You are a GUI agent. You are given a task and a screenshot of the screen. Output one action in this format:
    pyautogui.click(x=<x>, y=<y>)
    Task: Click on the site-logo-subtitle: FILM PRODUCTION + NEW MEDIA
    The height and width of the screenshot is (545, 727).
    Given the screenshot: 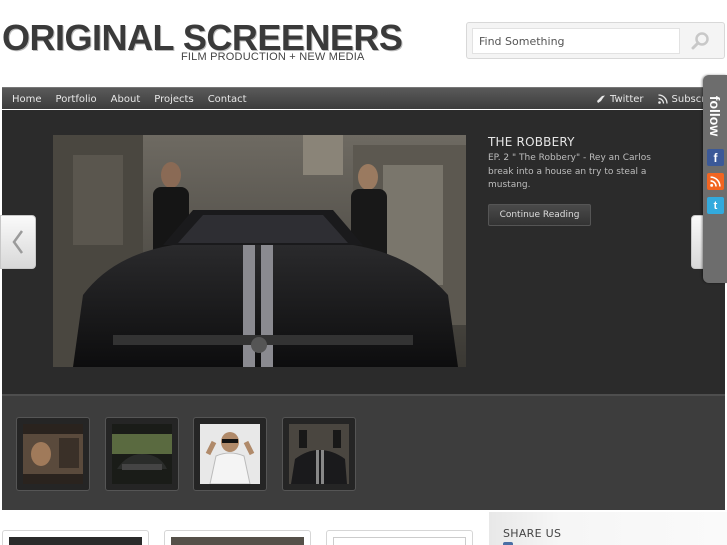 What is the action you would take?
    pyautogui.click(x=273, y=57)
    